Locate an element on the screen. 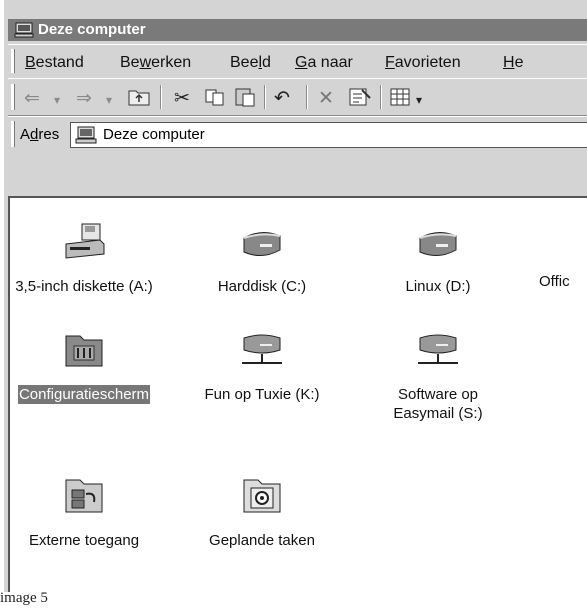 Image resolution: width=587 pixels, height=610 pixels. menu-favorieten: Favorieten is located at coordinates (423, 63).